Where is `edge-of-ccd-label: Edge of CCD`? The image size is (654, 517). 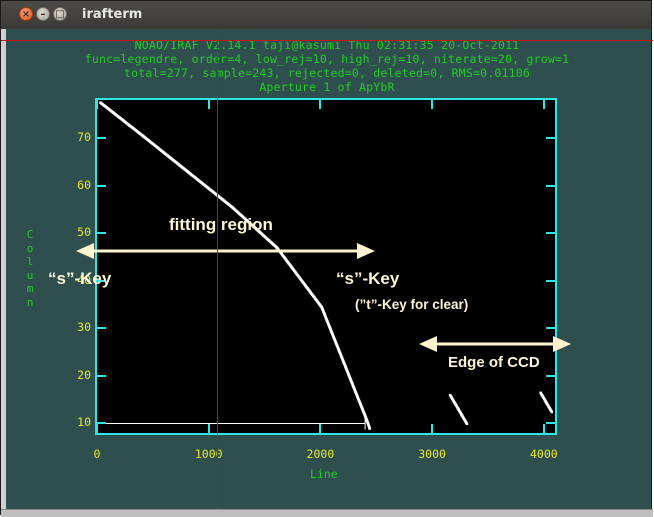 edge-of-ccd-label: Edge of CCD is located at coordinates (494, 362).